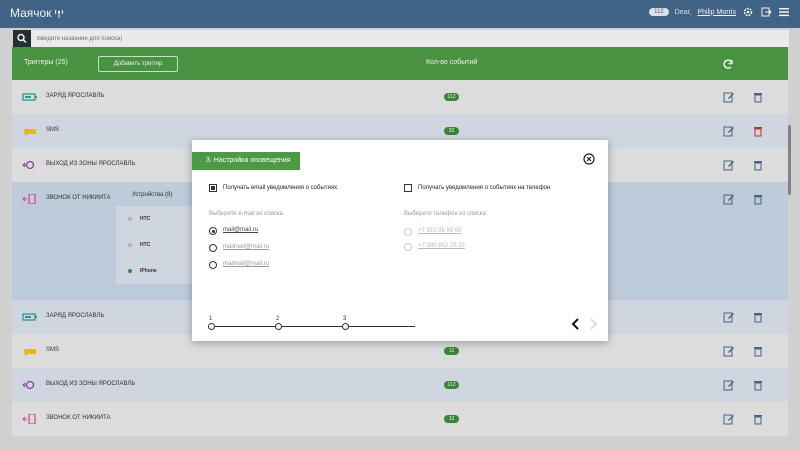 The width and height of the screenshot is (800, 450). I want to click on email-select-label: Выберите e-mail из списка:, so click(247, 214).